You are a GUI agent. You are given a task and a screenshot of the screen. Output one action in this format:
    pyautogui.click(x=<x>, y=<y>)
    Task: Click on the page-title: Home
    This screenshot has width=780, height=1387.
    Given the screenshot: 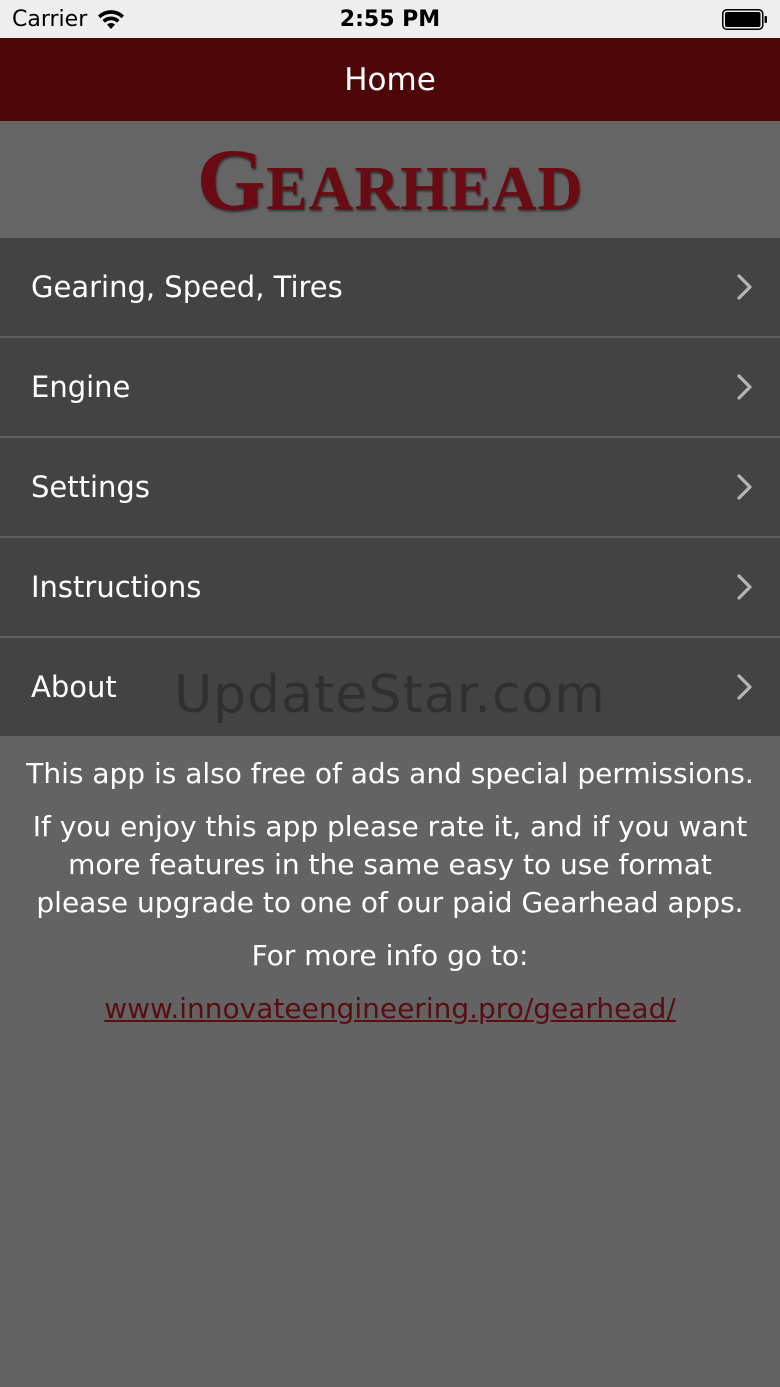 What is the action you would take?
    pyautogui.click(x=390, y=79)
    